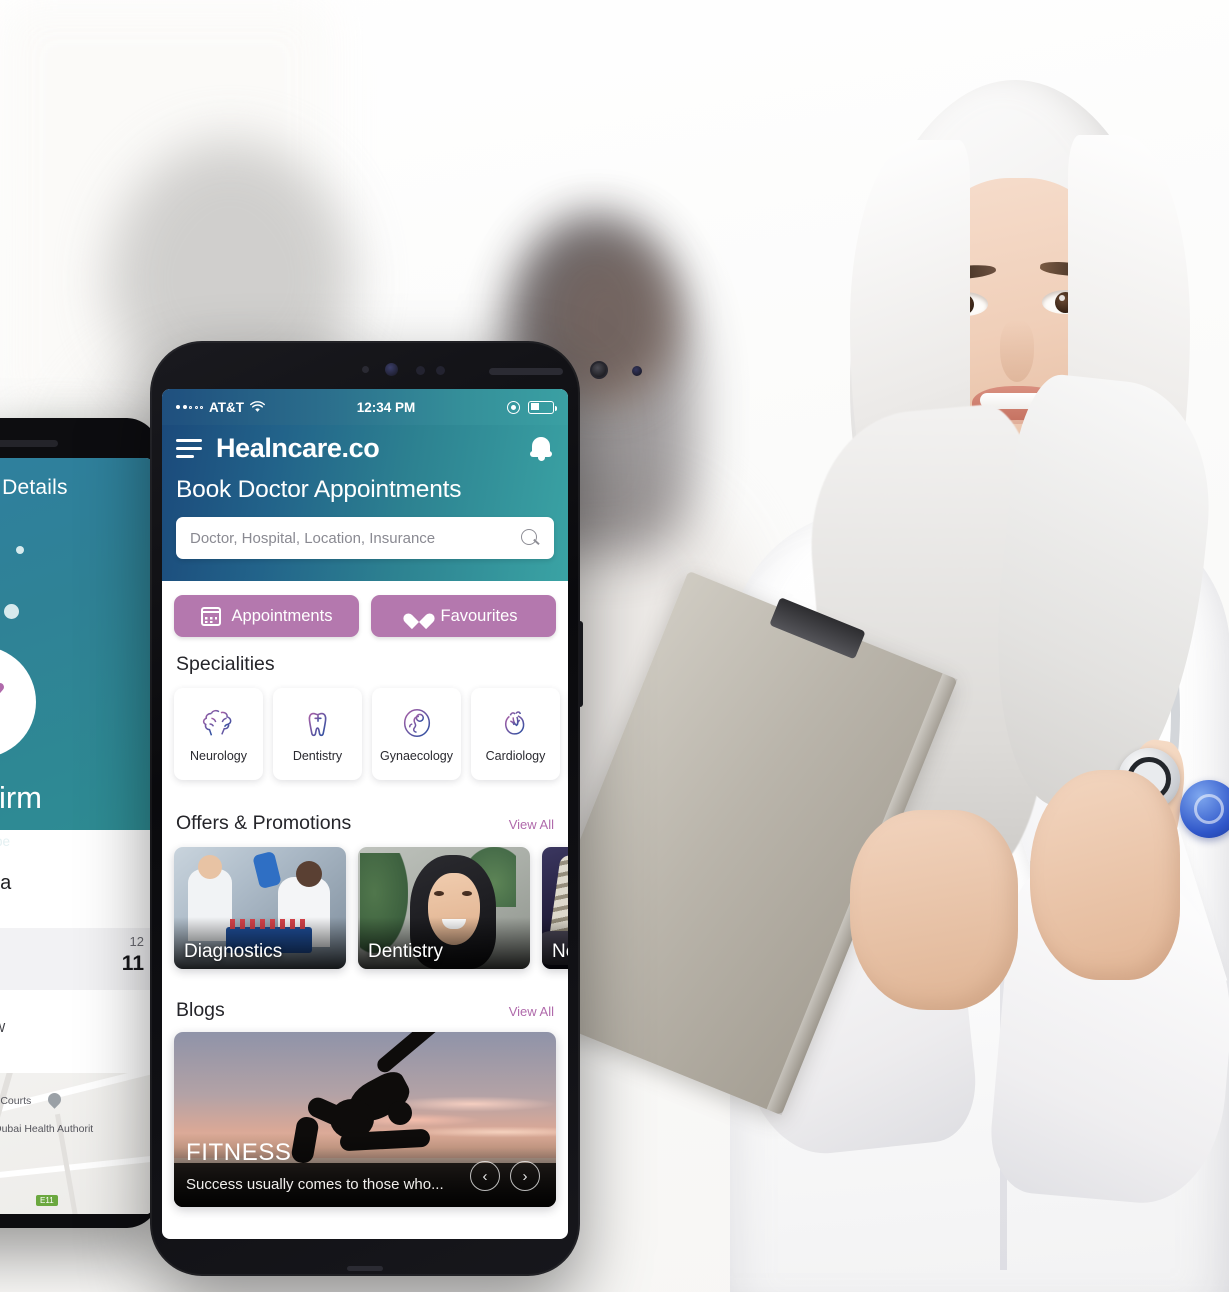  I want to click on speciality-label: Cardiology, so click(515, 756).